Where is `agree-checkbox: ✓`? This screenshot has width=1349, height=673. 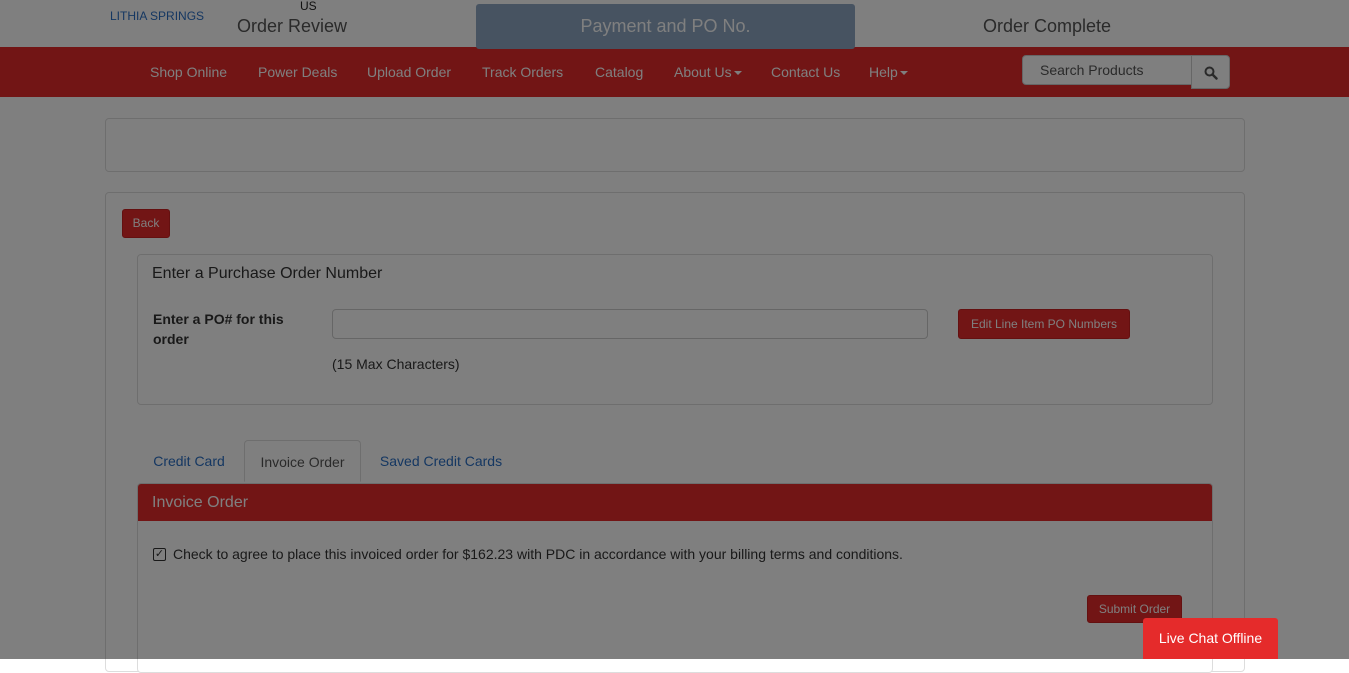 agree-checkbox: ✓ is located at coordinates (159, 554).